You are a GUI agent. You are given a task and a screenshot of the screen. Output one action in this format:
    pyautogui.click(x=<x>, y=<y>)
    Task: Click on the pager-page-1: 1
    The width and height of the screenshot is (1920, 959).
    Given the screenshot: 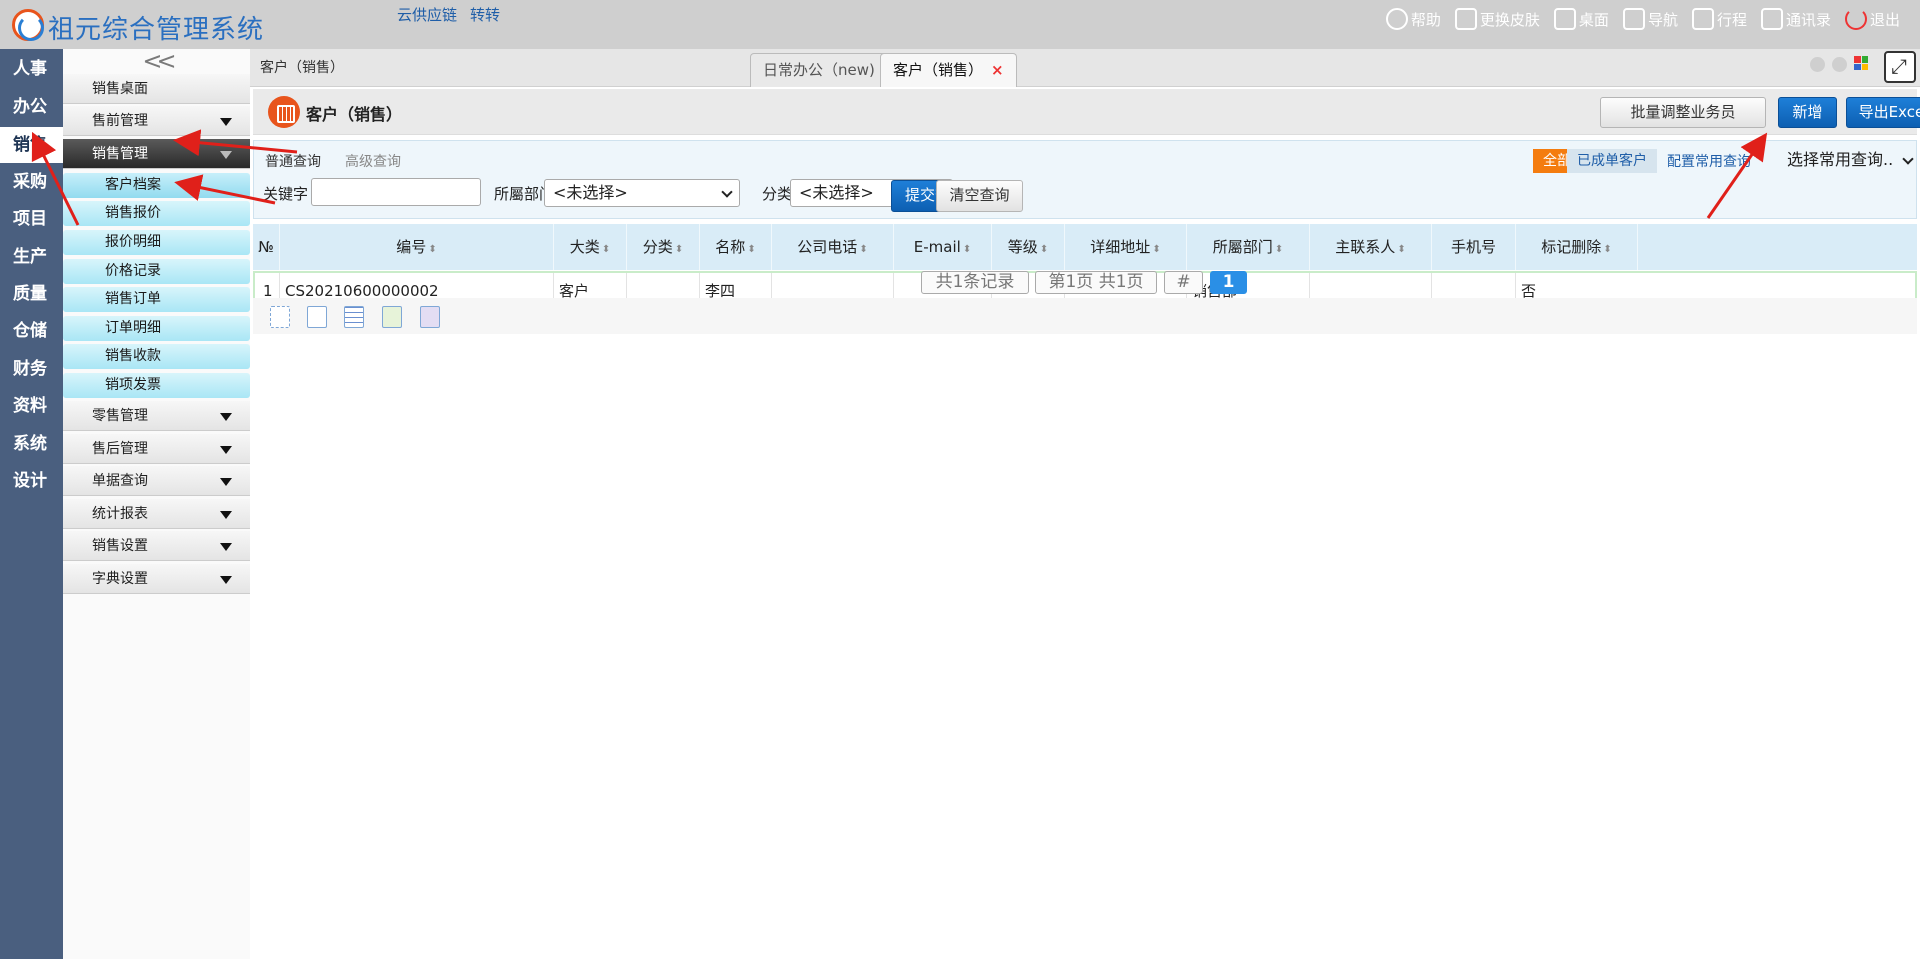 What is the action you would take?
    pyautogui.click(x=1228, y=282)
    